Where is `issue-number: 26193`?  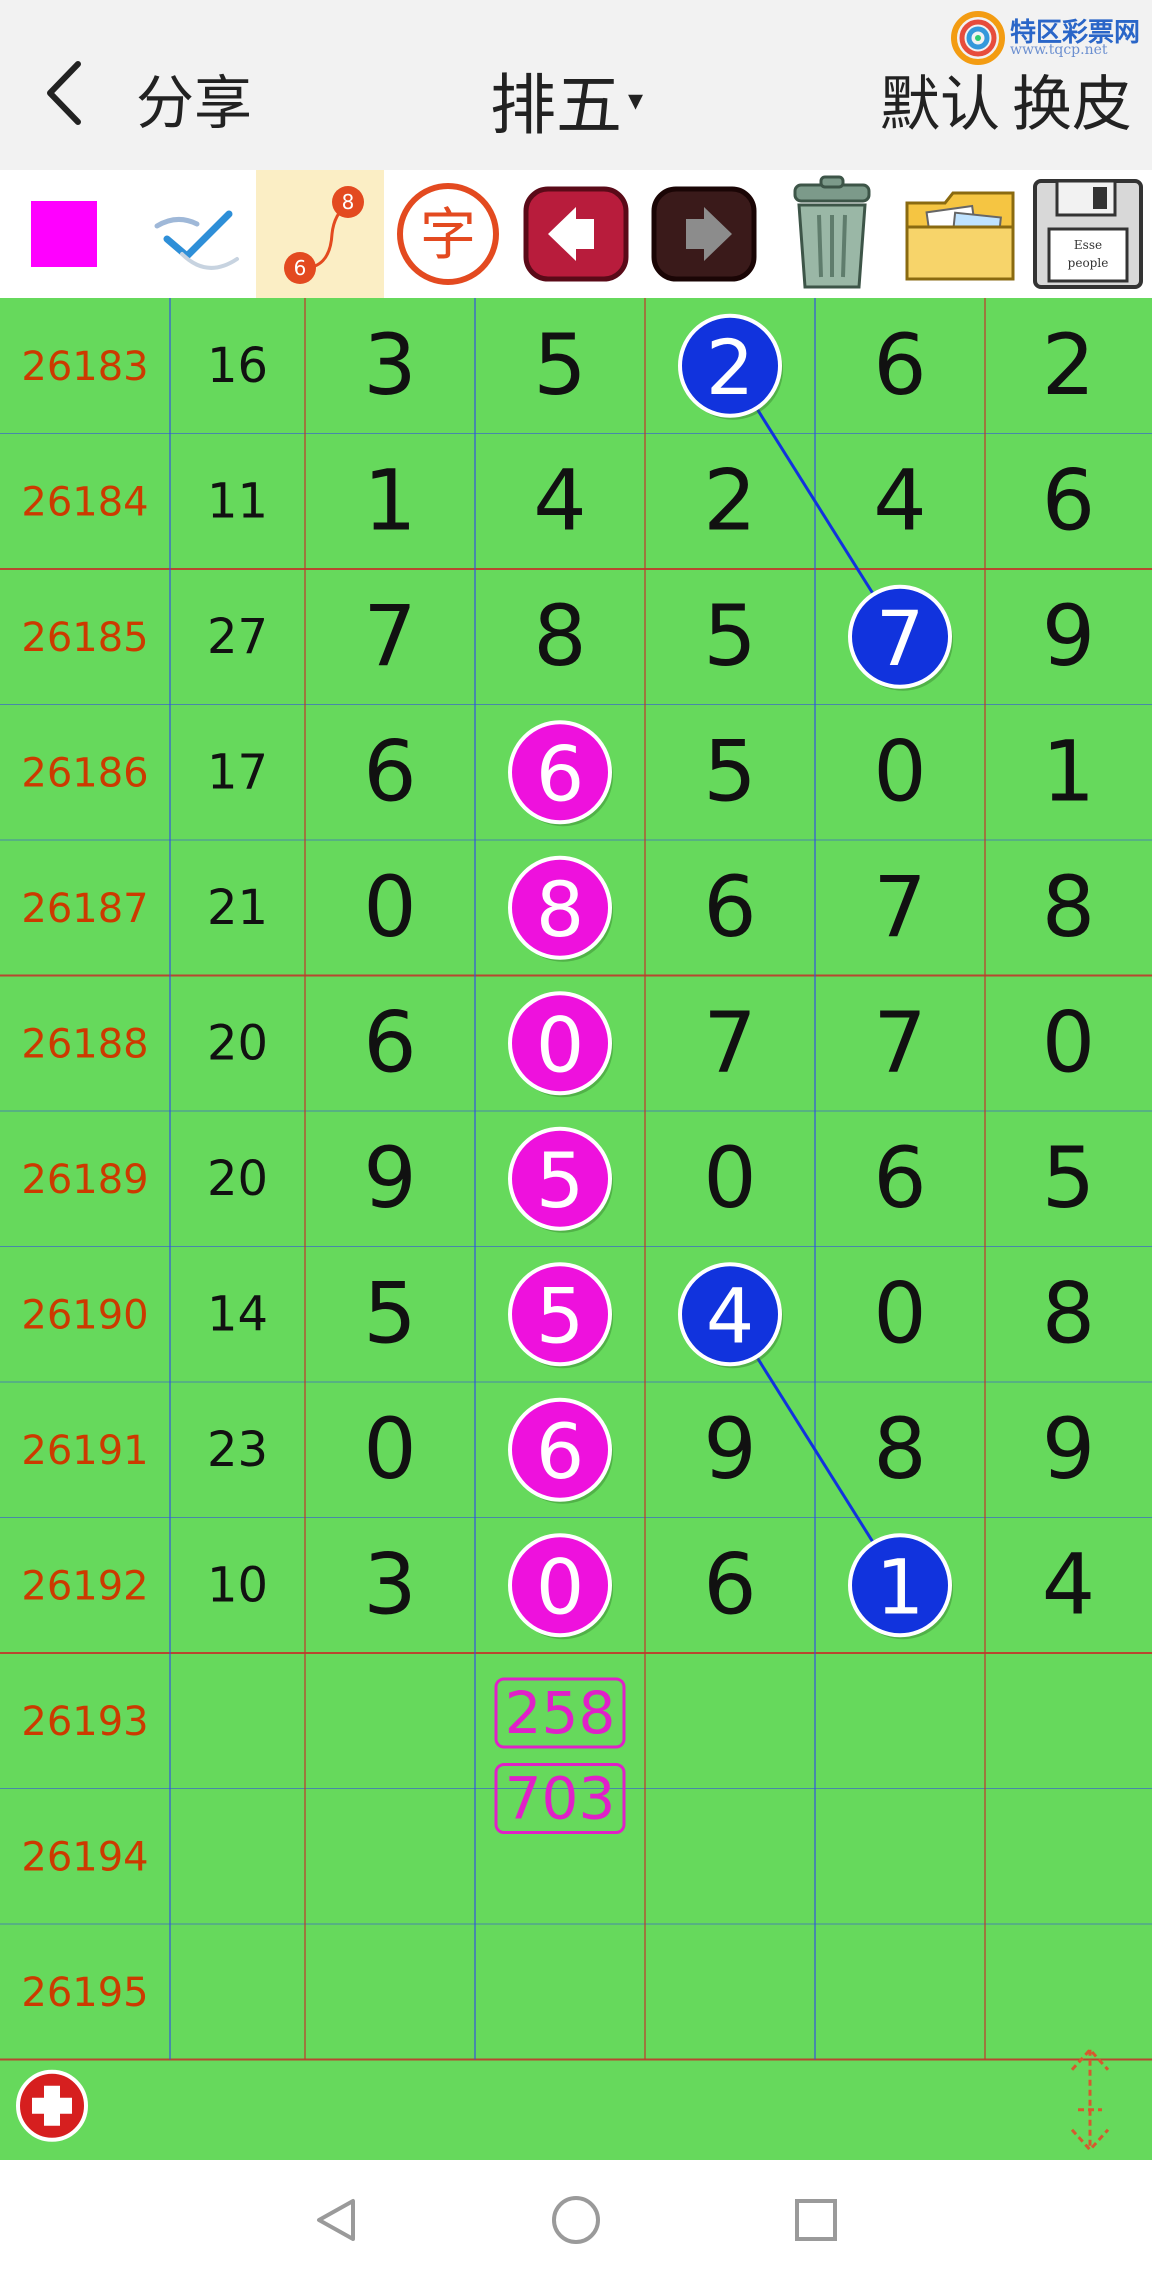
issue-number: 26193 is located at coordinates (84, 1722).